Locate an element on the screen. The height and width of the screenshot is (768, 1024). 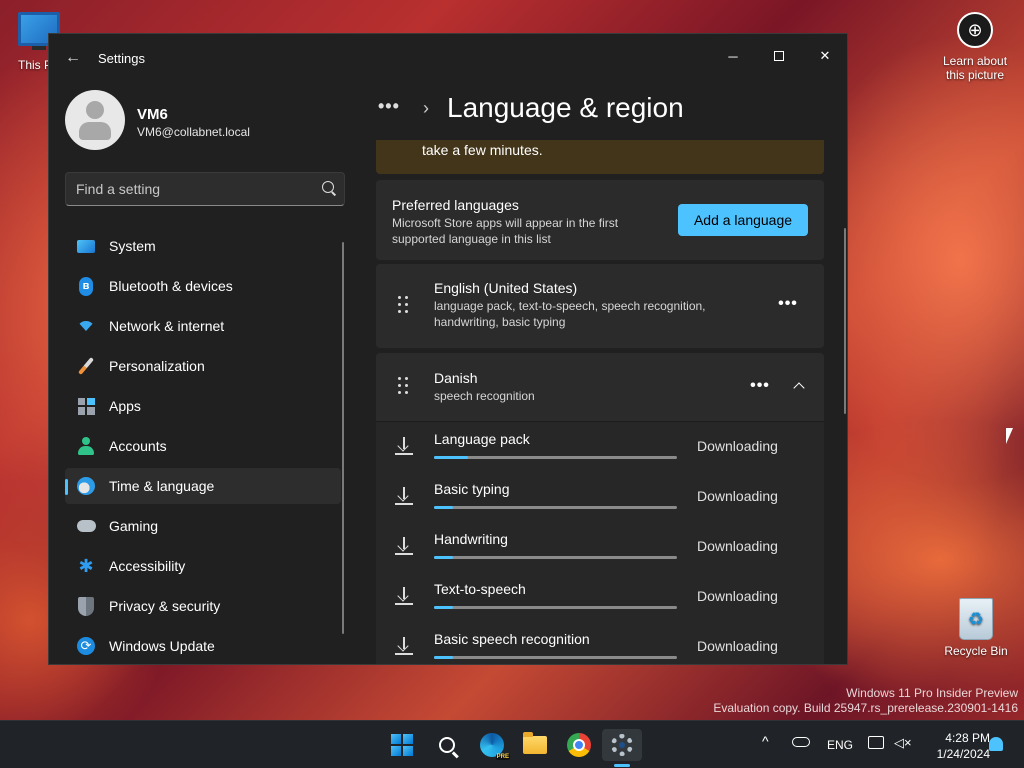
sidebar-item-personalization: Personalization is located at coordinates (203, 366).